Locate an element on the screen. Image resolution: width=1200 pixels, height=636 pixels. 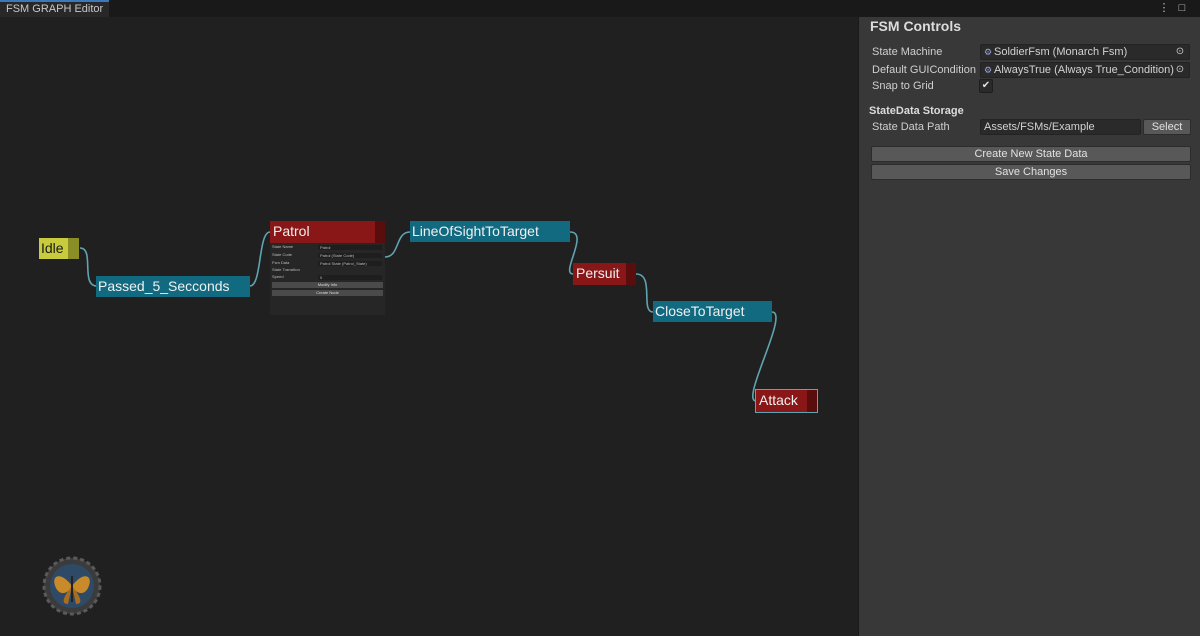
state-name-field: Patrol is located at coordinates (350, 247).